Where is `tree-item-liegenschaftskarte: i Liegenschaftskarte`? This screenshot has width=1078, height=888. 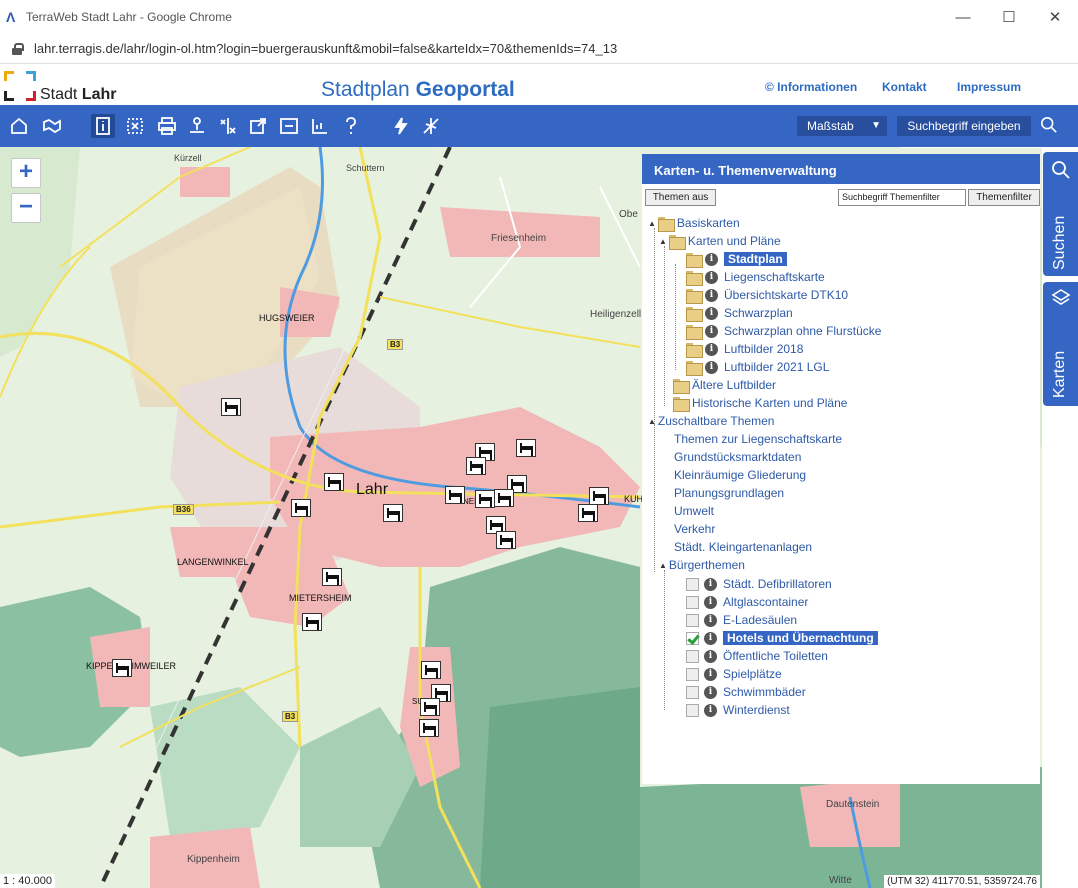 tree-item-liegenschaftskarte: i Liegenschaftskarte is located at coordinates (755, 277).